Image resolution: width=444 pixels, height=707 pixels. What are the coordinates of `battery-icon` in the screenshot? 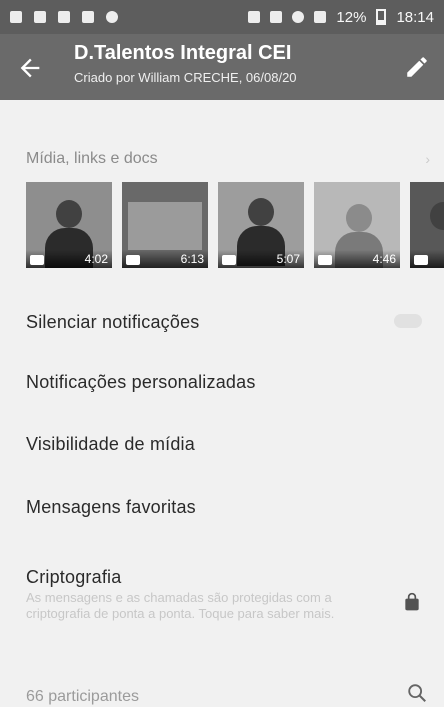 It's located at (381, 17).